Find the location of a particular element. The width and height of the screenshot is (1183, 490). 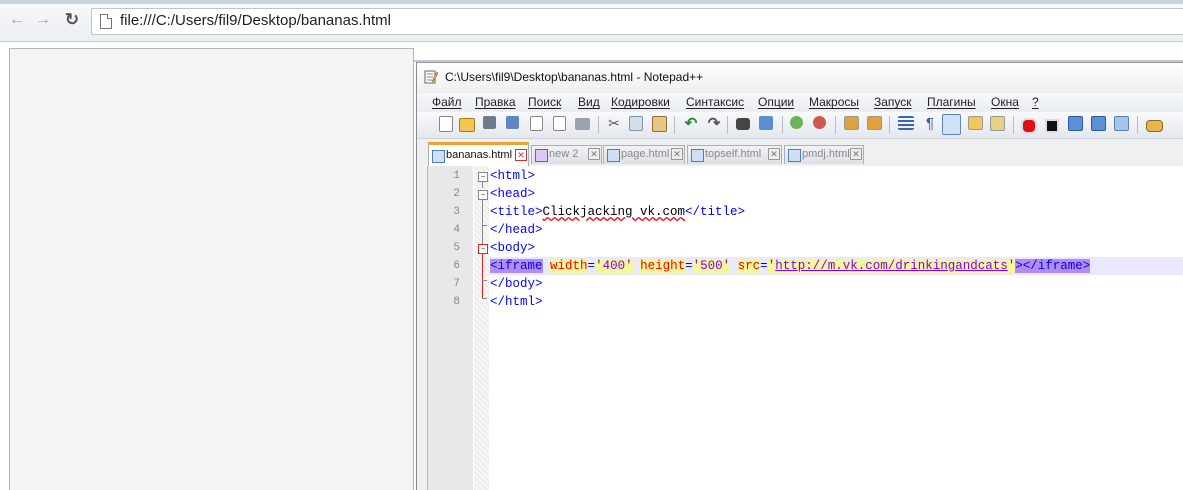

save-macro-icon is located at coordinates (1121, 123).